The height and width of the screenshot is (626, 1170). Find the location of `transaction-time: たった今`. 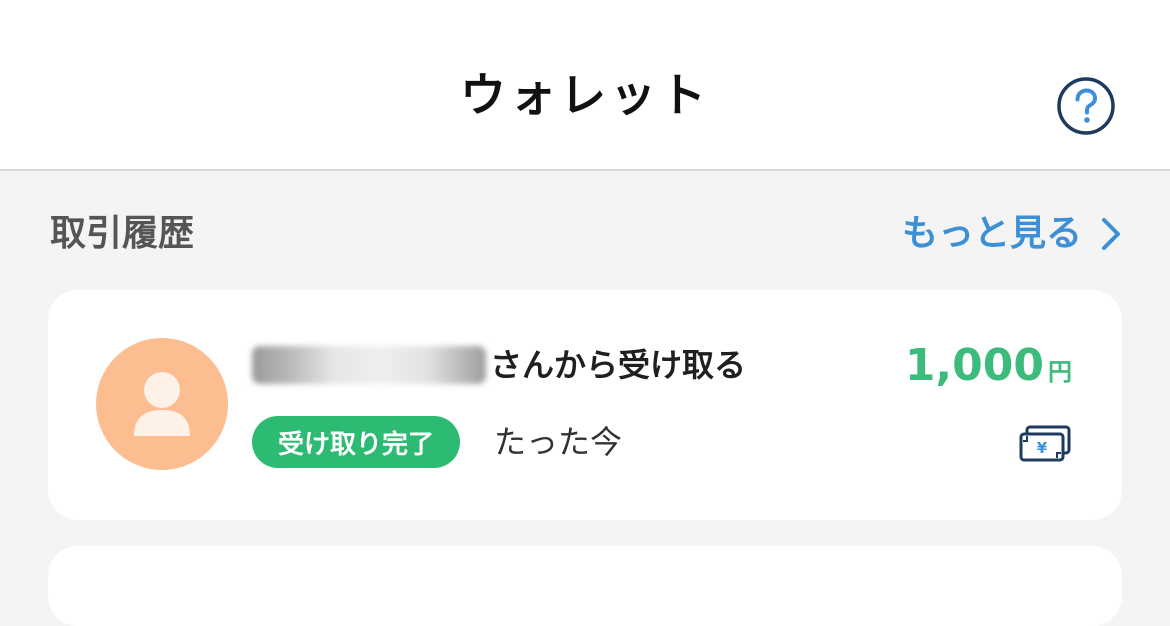

transaction-time: たった今 is located at coordinates (558, 442).